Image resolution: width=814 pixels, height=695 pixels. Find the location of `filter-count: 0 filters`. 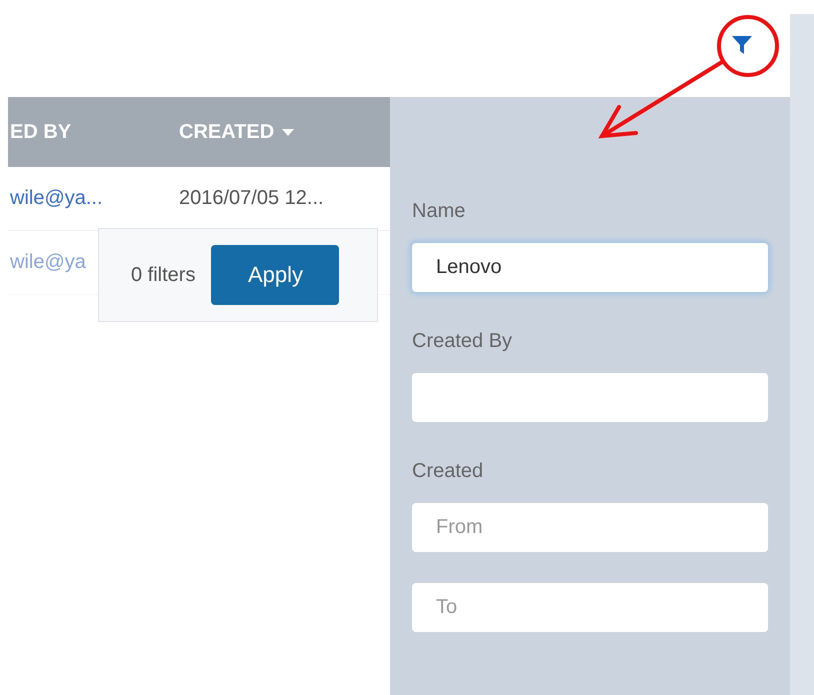

filter-count: 0 filters is located at coordinates (163, 275).